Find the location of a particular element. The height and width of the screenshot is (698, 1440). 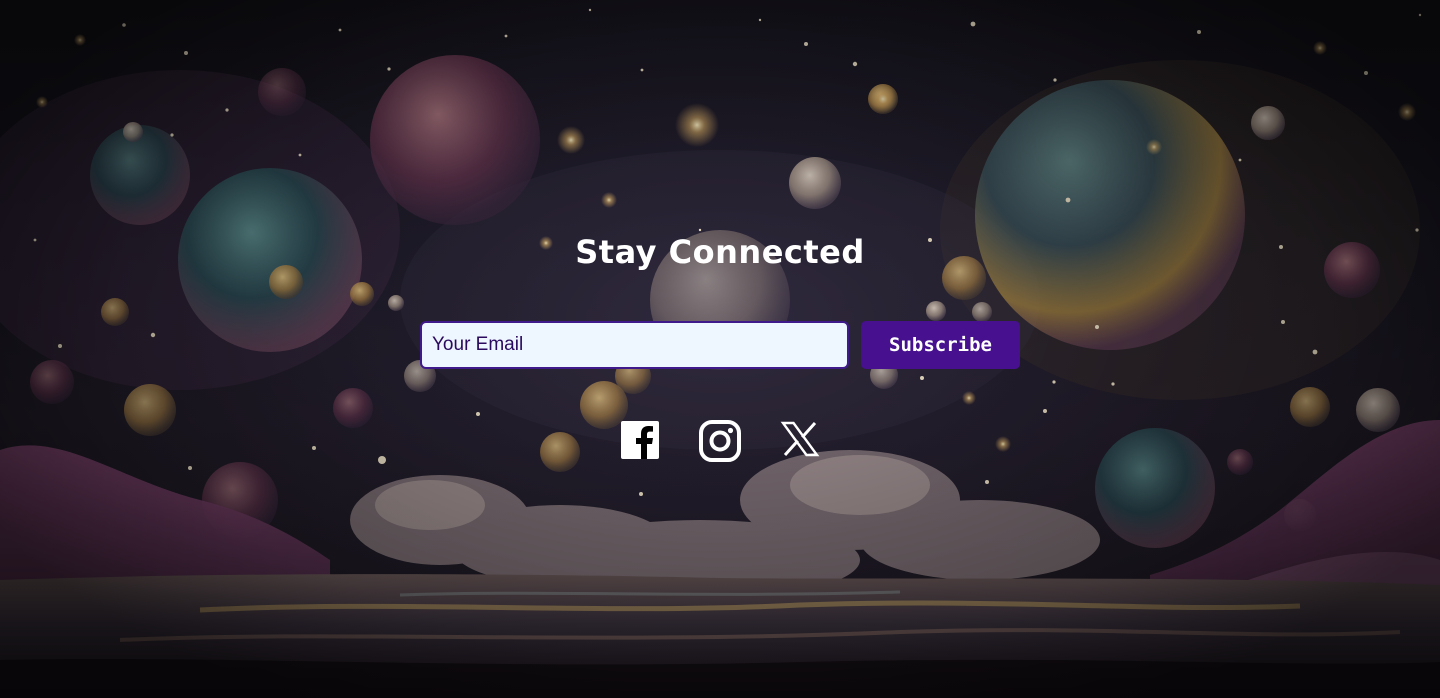

facebook-link is located at coordinates (642, 441).